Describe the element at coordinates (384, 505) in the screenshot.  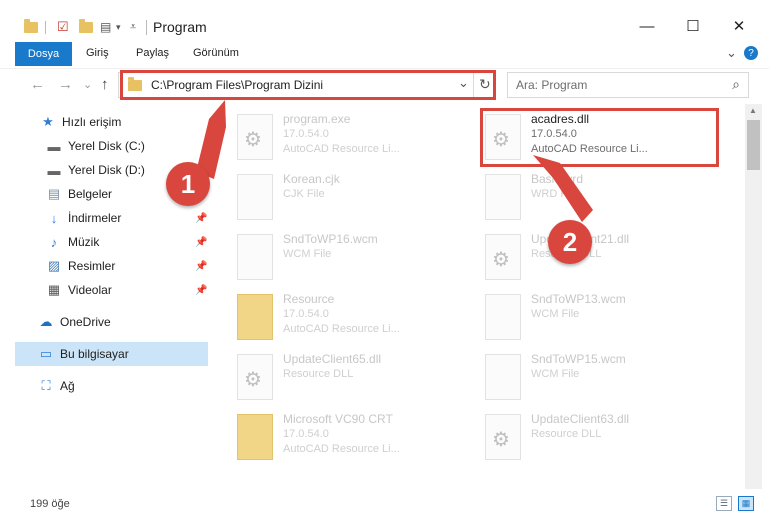
I see `status-bar: 199 öğe ☰ ▦` at that location.